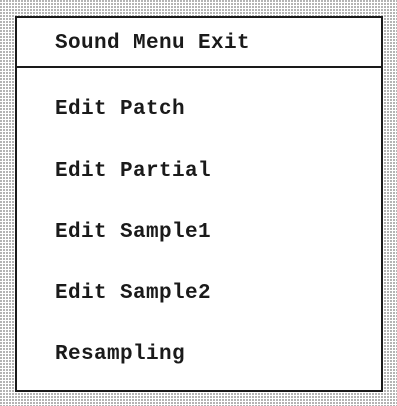 This screenshot has width=397, height=406. Describe the element at coordinates (133, 232) in the screenshot. I see `menu-item-label: Edit Sample1` at that location.